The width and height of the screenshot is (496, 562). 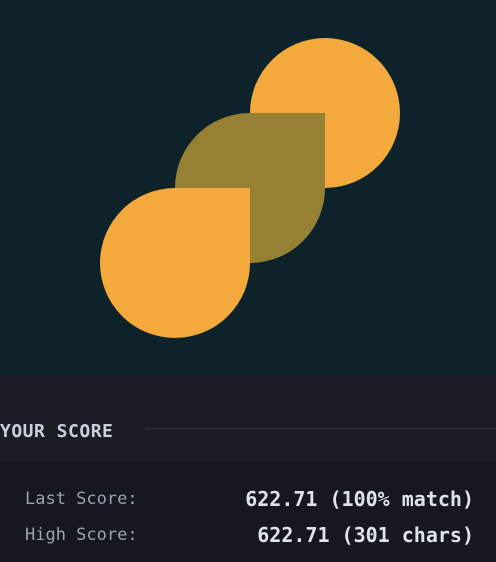 What do you see at coordinates (248, 432) in the screenshot?
I see `score-header: YOUR SCORE` at bounding box center [248, 432].